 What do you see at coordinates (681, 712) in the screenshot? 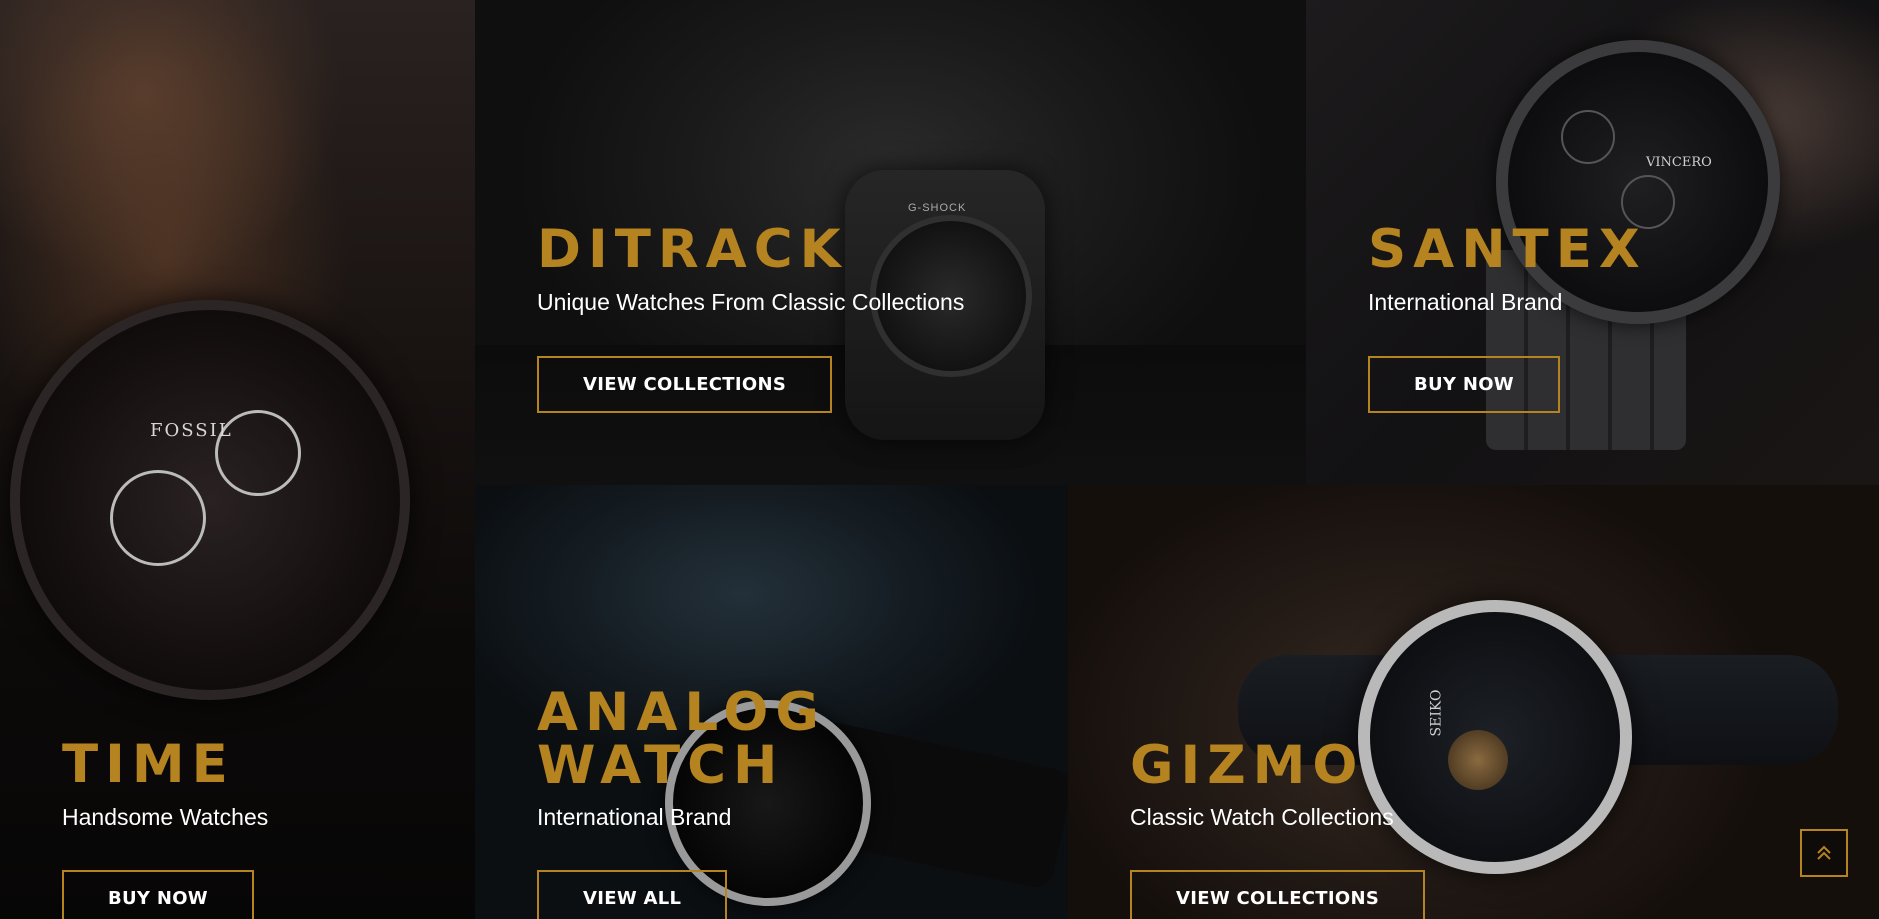
I see `tile-analog-title-line1: ANALOG` at bounding box center [681, 712].